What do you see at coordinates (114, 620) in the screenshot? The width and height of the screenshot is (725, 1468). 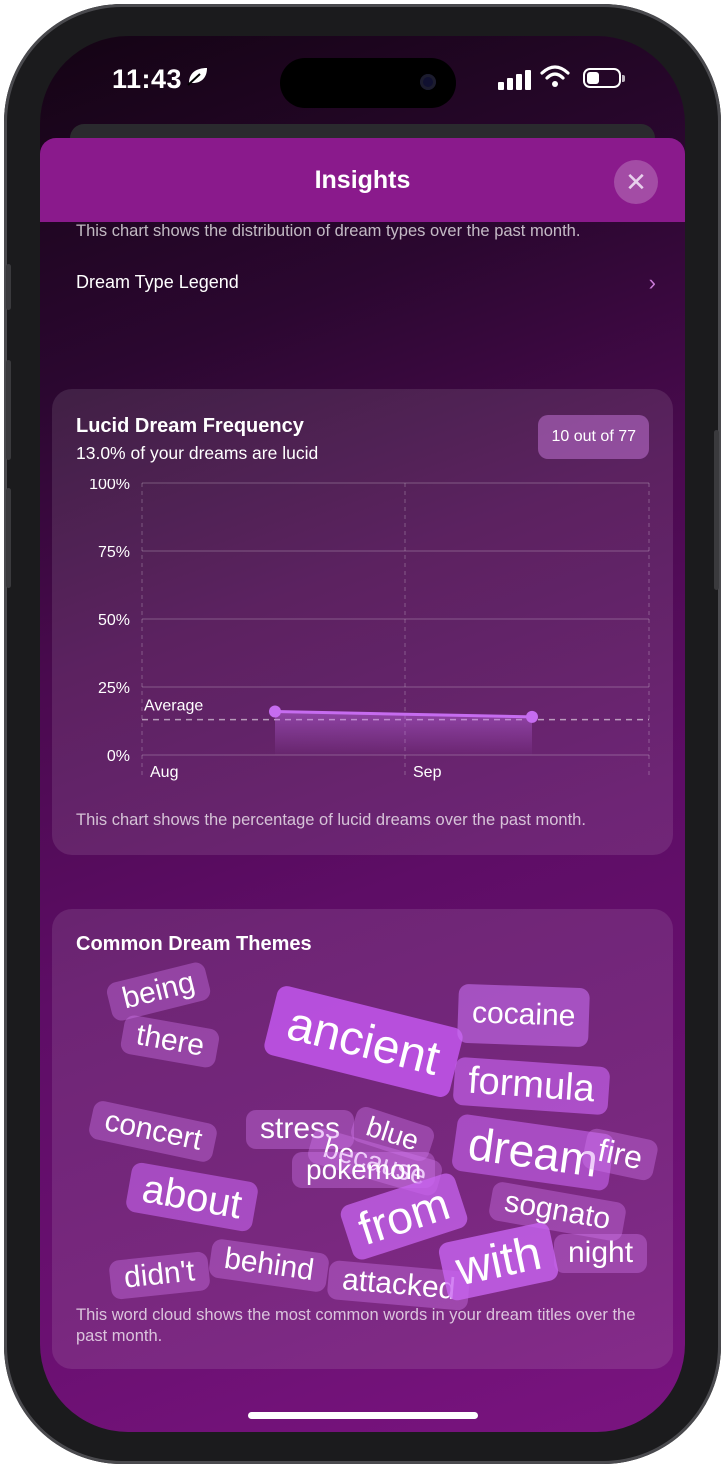 I see `y-tick-label: 50%` at bounding box center [114, 620].